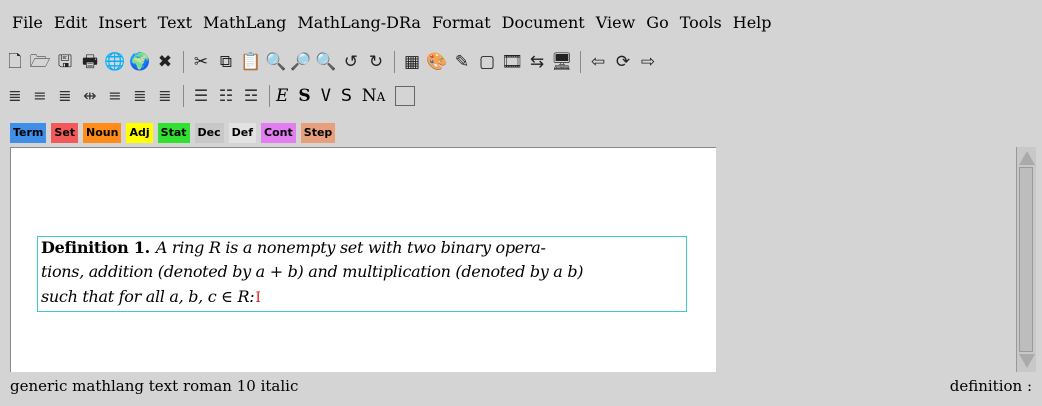 Image resolution: width=1042 pixels, height=406 pixels. Describe the element at coordinates (201, 62) in the screenshot. I see `cut-icon: ✂` at that location.